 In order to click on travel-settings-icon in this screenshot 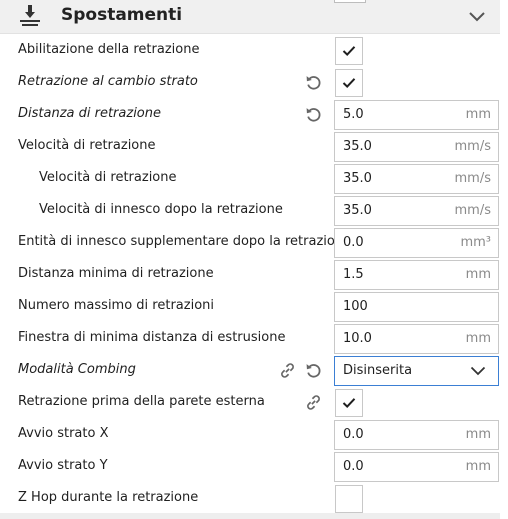, I will do `click(30, 15)`.